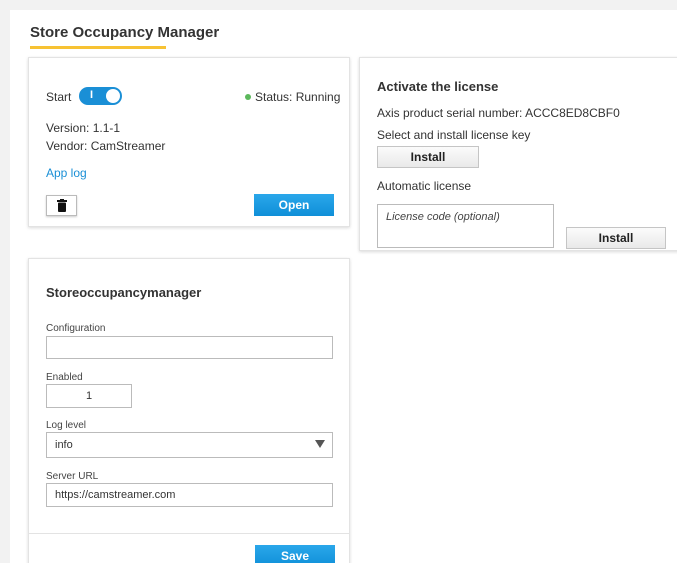 The height and width of the screenshot is (563, 677). Describe the element at coordinates (320, 444) in the screenshot. I see `chevron-down-icon` at that location.